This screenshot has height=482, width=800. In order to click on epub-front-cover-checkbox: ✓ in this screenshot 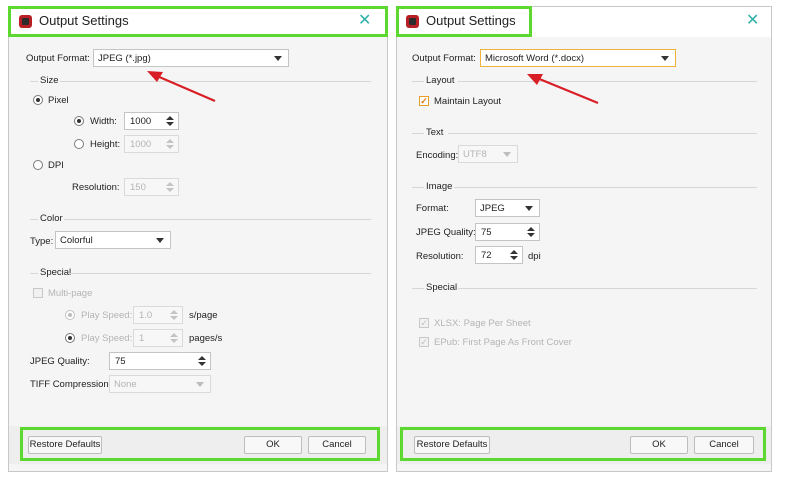, I will do `click(424, 342)`.